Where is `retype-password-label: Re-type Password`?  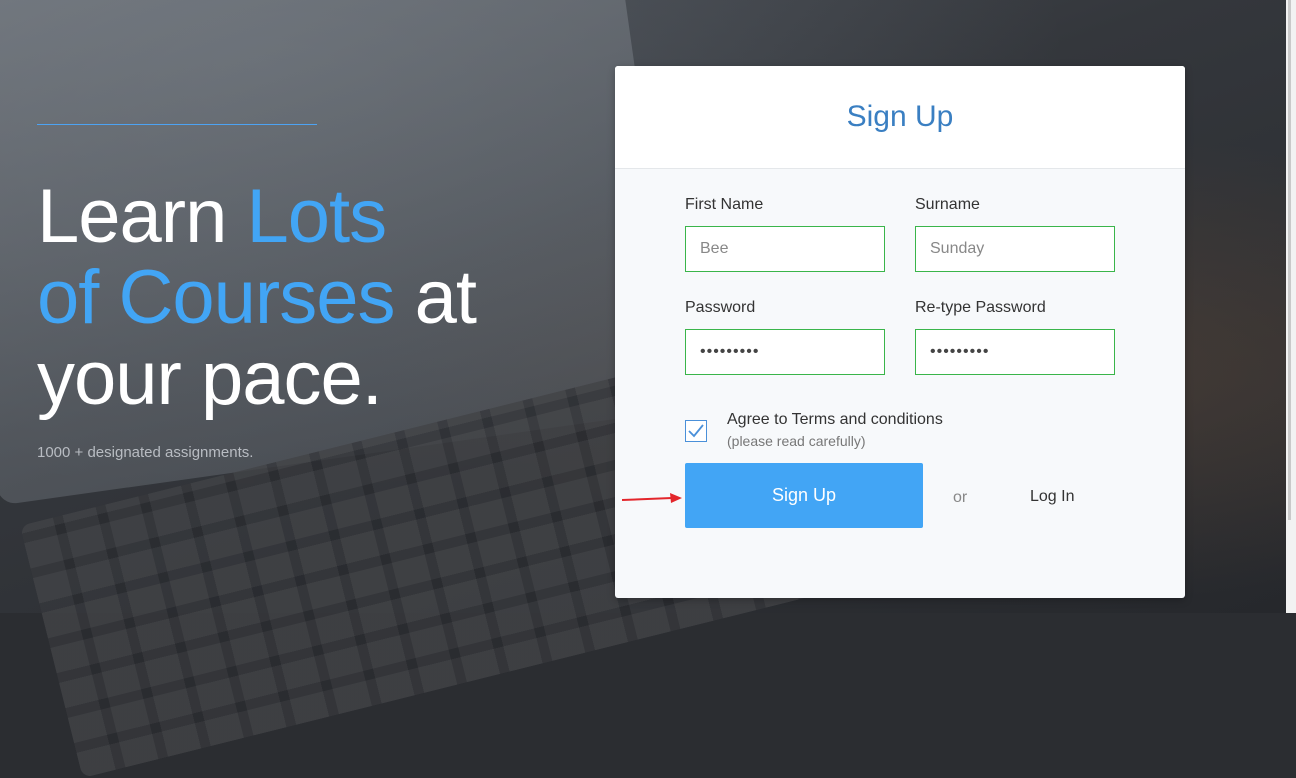
retype-password-label: Re-type Password is located at coordinates (980, 307).